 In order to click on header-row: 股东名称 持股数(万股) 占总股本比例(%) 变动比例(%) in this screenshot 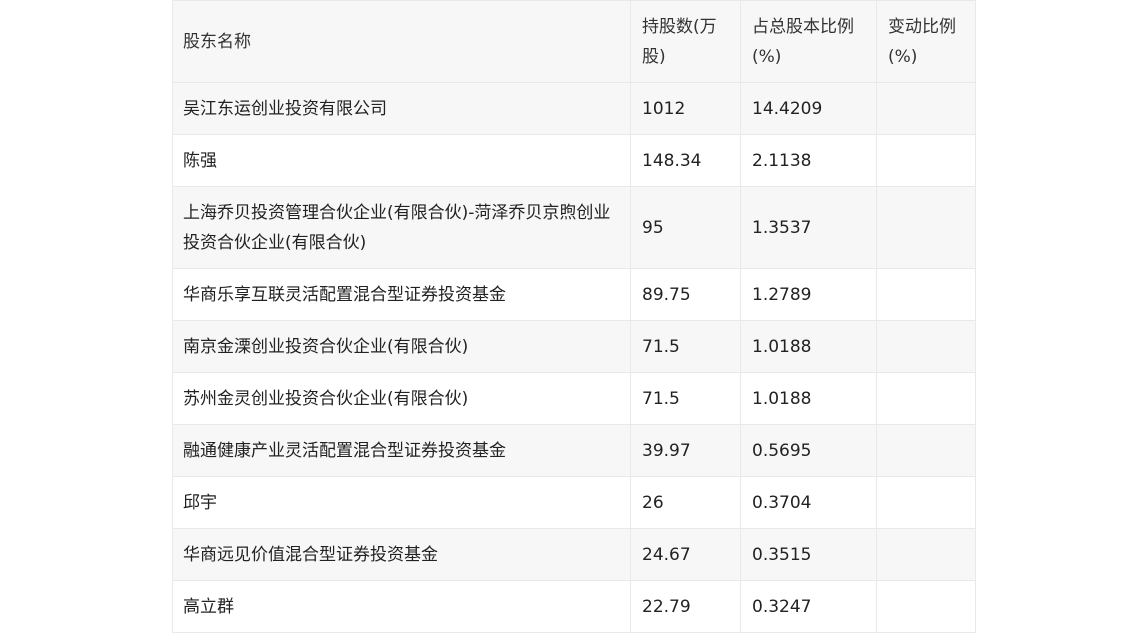, I will do `click(574, 41)`.